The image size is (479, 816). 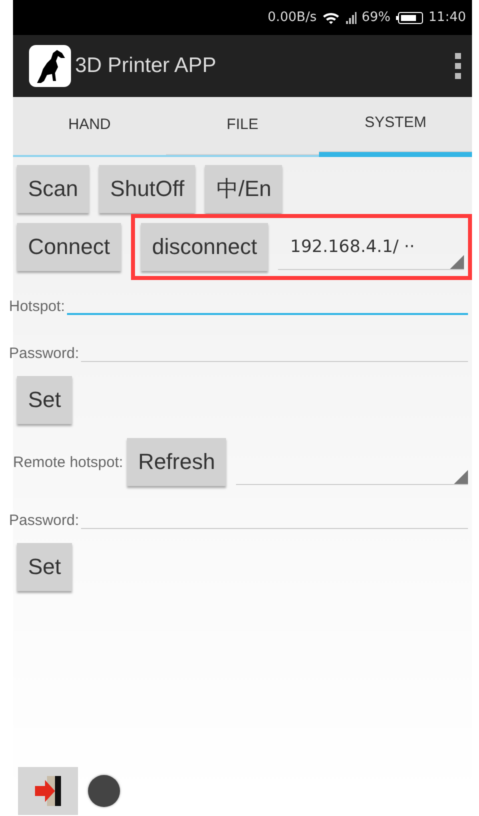 I want to click on exit-button, so click(x=48, y=791).